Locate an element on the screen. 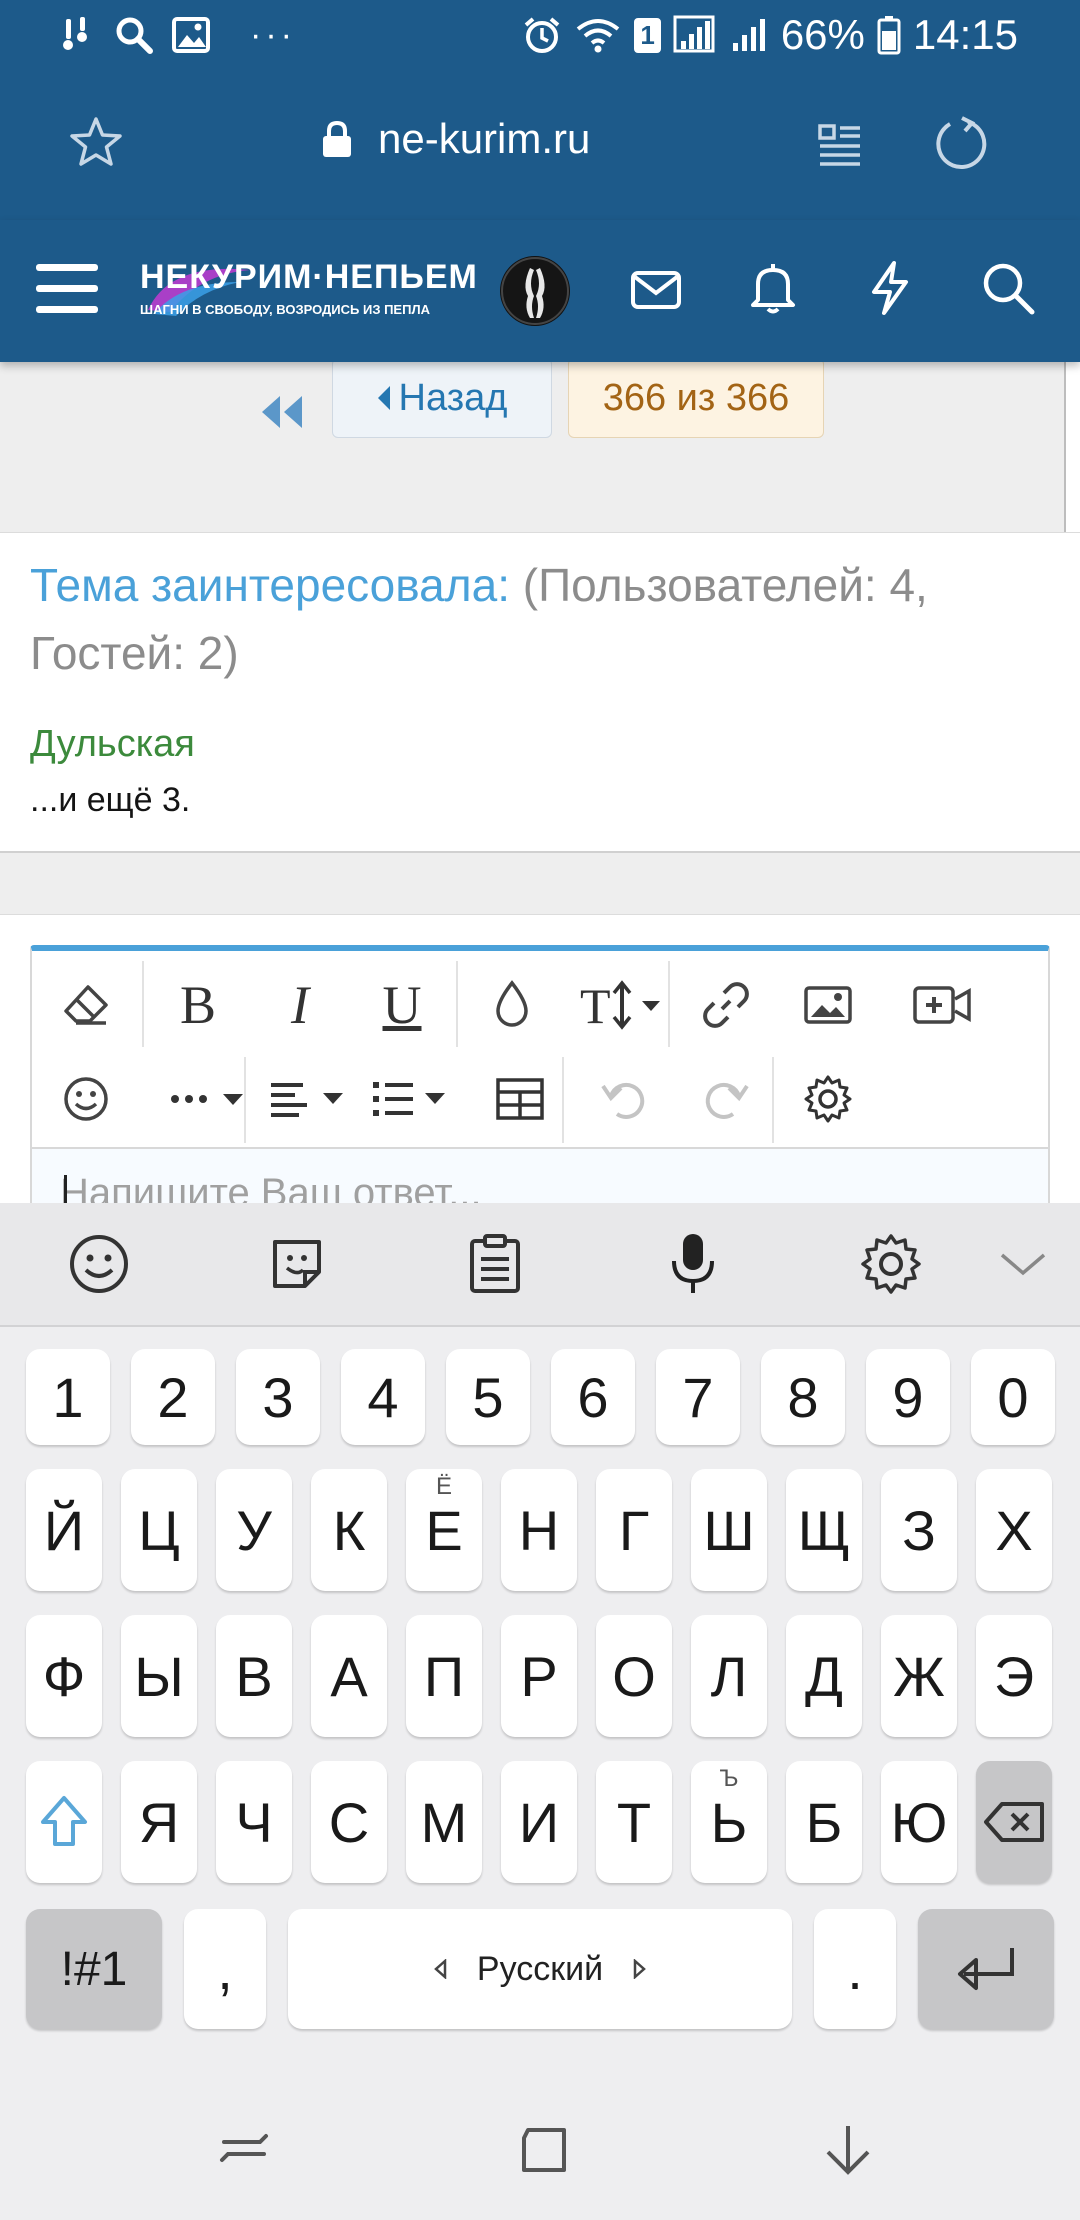 The height and width of the screenshot is (2220, 1080). key-Ю: Ю is located at coordinates (919, 1822).